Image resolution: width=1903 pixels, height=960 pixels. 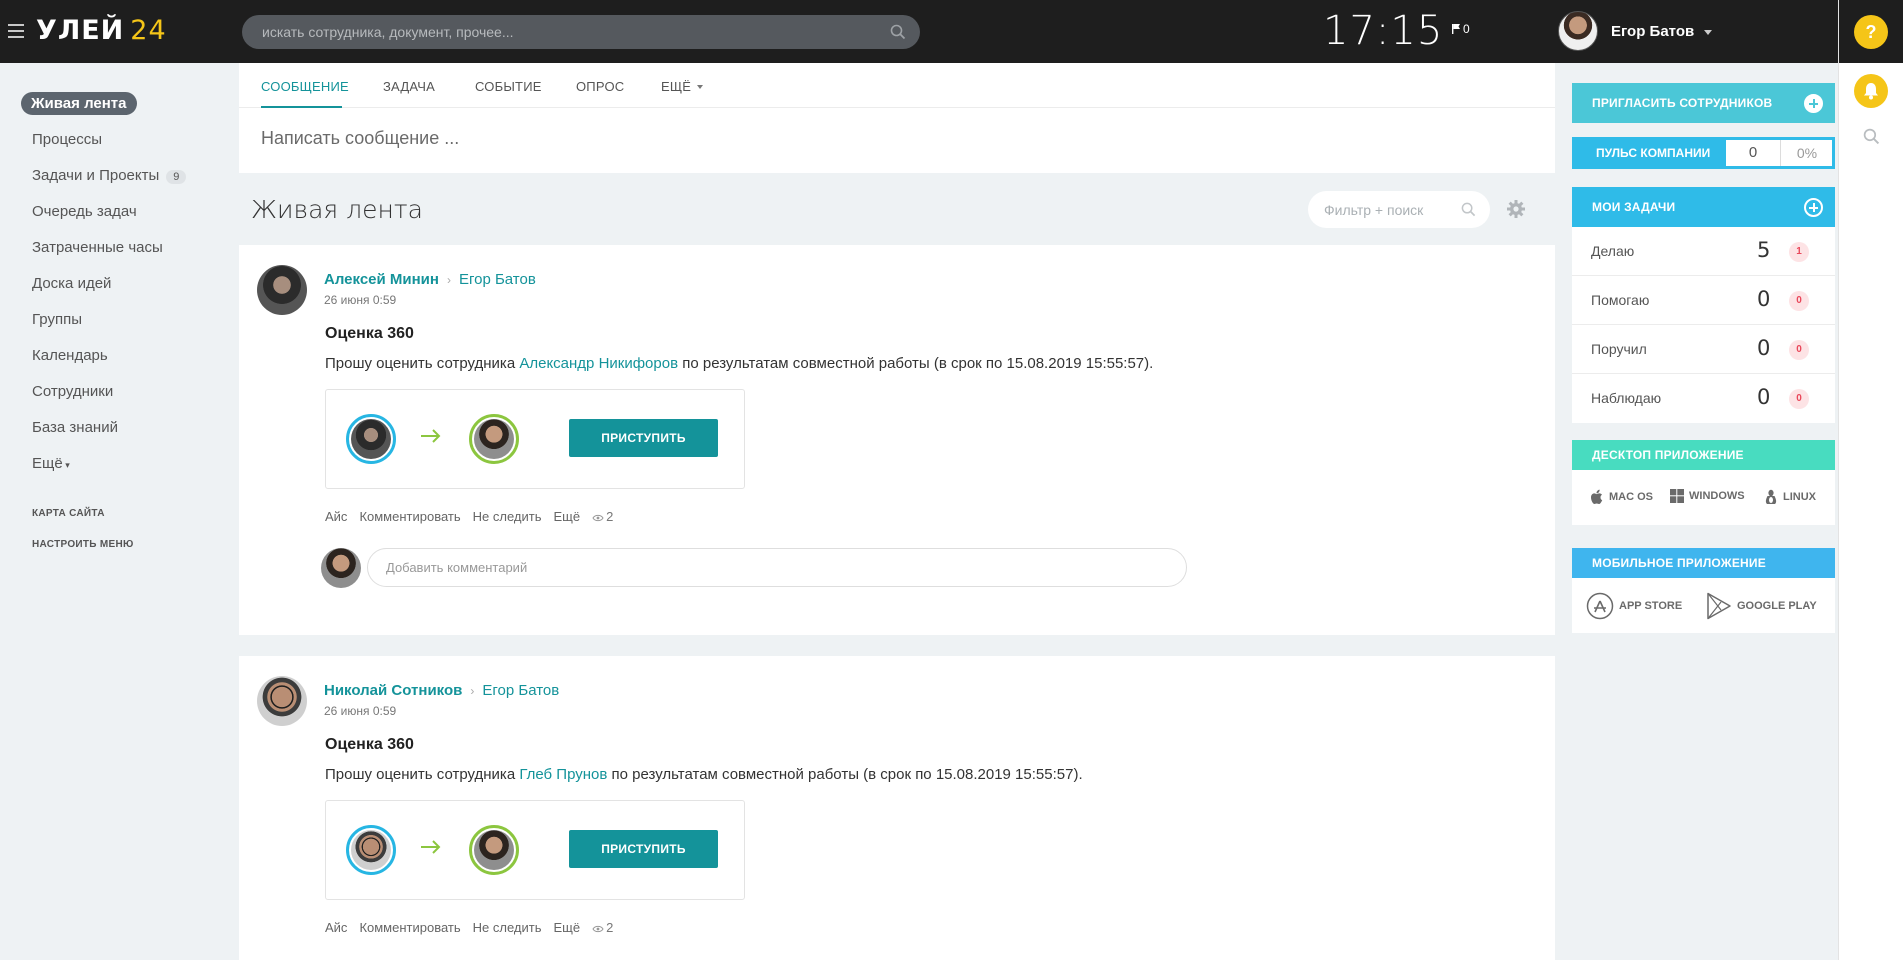 I want to click on google-play-link: GOOGLE PLAY, so click(x=1761, y=606).